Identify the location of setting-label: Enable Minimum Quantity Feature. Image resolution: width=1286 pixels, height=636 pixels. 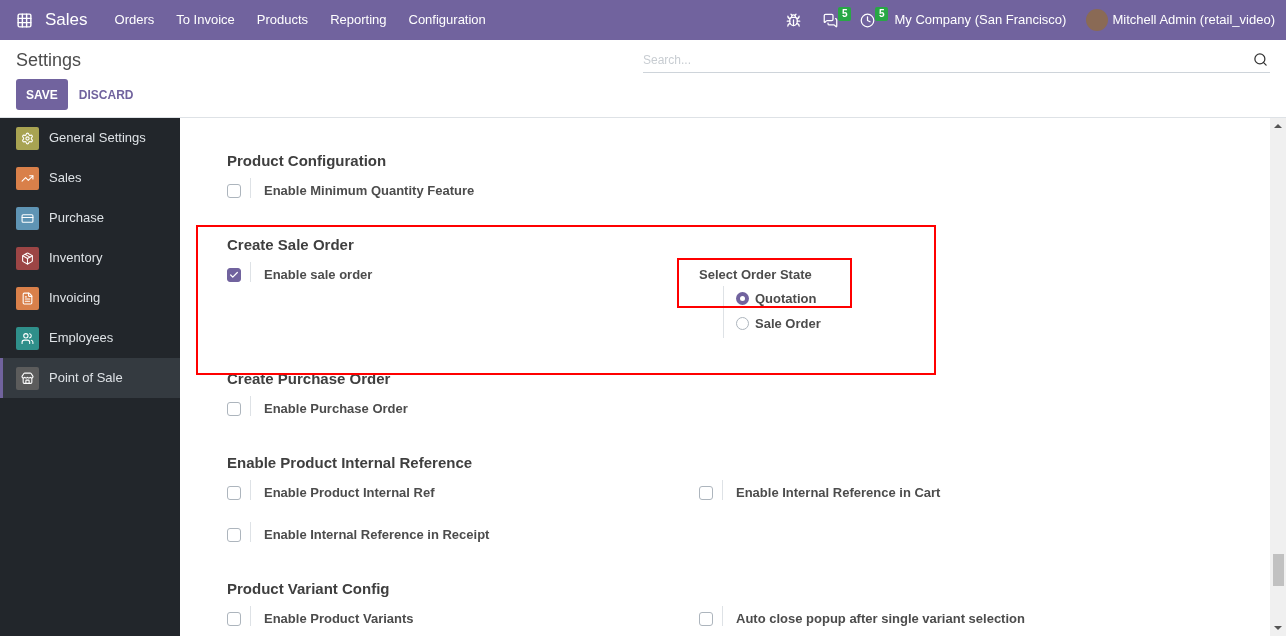
(369, 191).